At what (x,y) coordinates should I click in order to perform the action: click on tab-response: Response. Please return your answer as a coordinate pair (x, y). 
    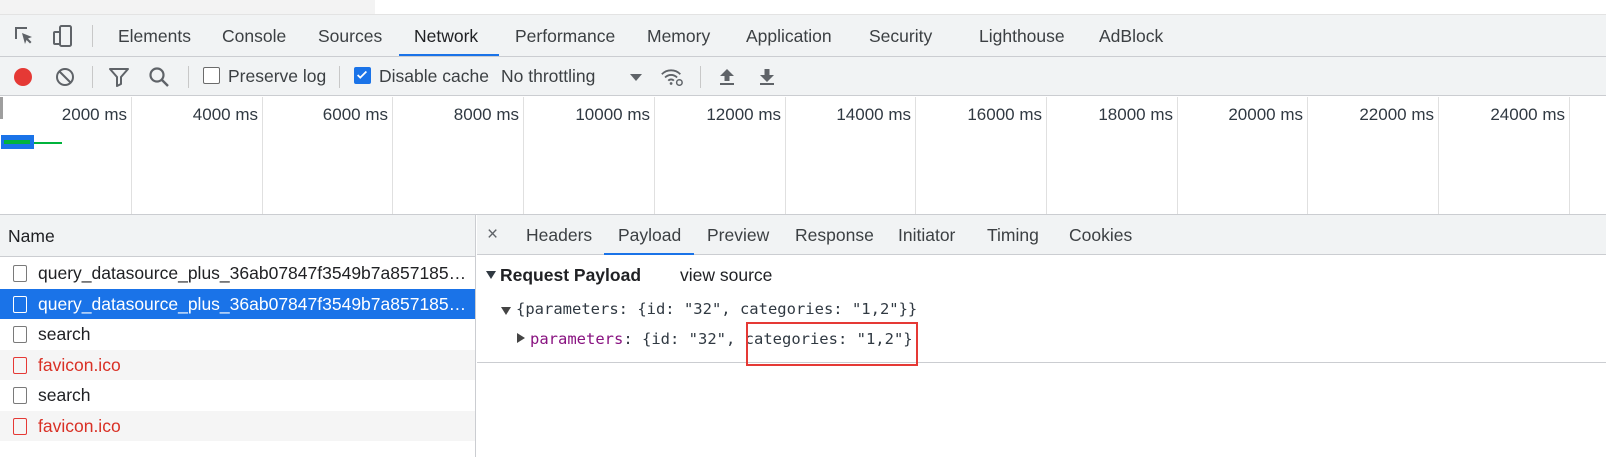
    Looking at the image, I should click on (834, 235).